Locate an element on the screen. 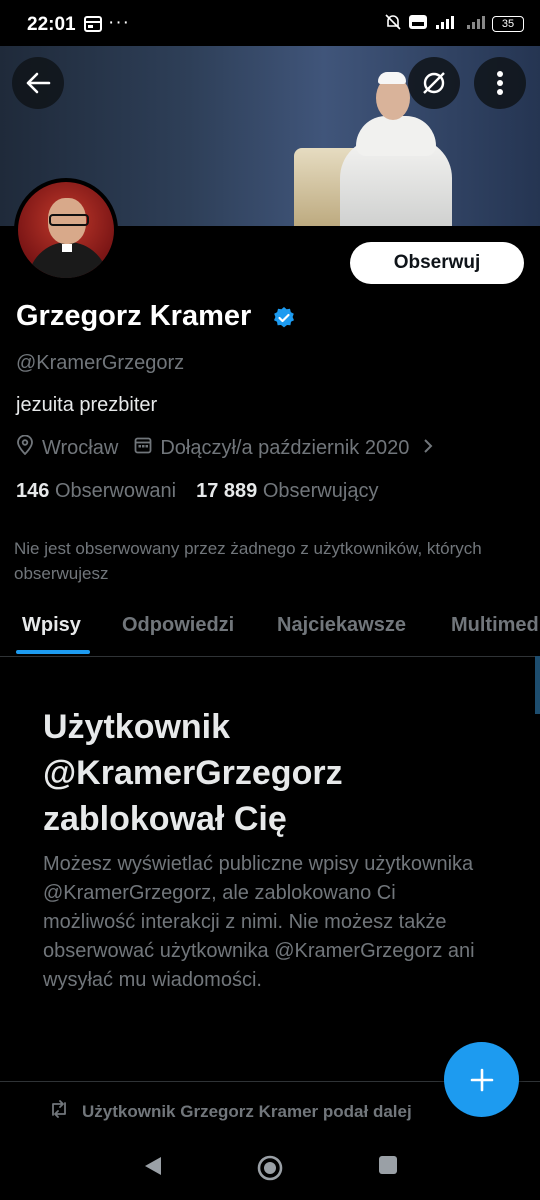 The image size is (540, 1200). more-options-button is located at coordinates (500, 83).